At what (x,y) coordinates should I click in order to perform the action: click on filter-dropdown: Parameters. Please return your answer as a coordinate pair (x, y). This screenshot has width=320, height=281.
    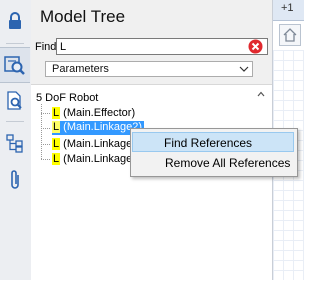
    Looking at the image, I should click on (149, 69).